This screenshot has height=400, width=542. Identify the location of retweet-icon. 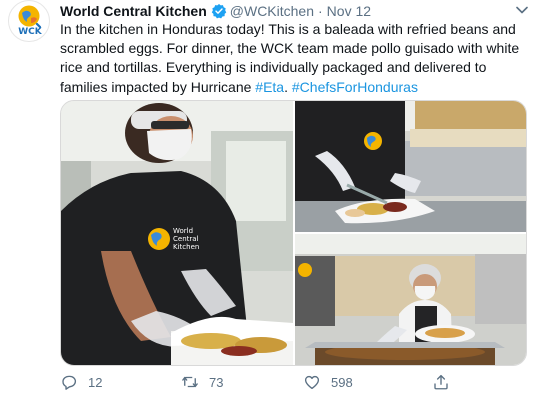
(190, 382).